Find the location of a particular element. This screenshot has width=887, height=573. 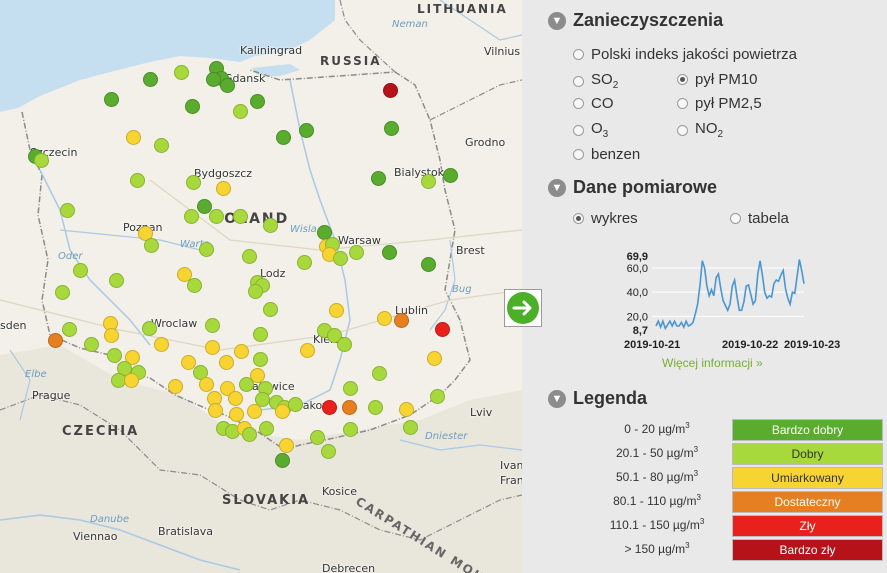

option-pij: Polski indeks jakości powietrza is located at coordinates (685, 54).